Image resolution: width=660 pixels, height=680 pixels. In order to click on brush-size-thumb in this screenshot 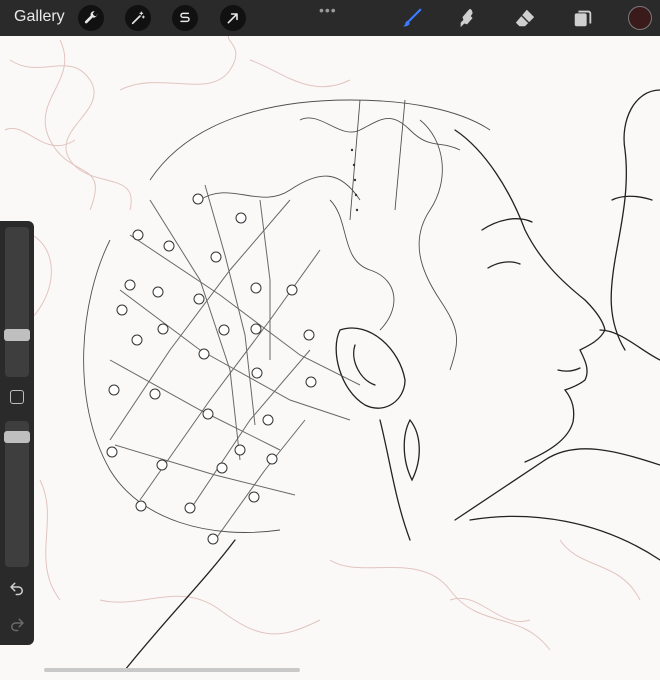, I will do `click(17, 335)`.